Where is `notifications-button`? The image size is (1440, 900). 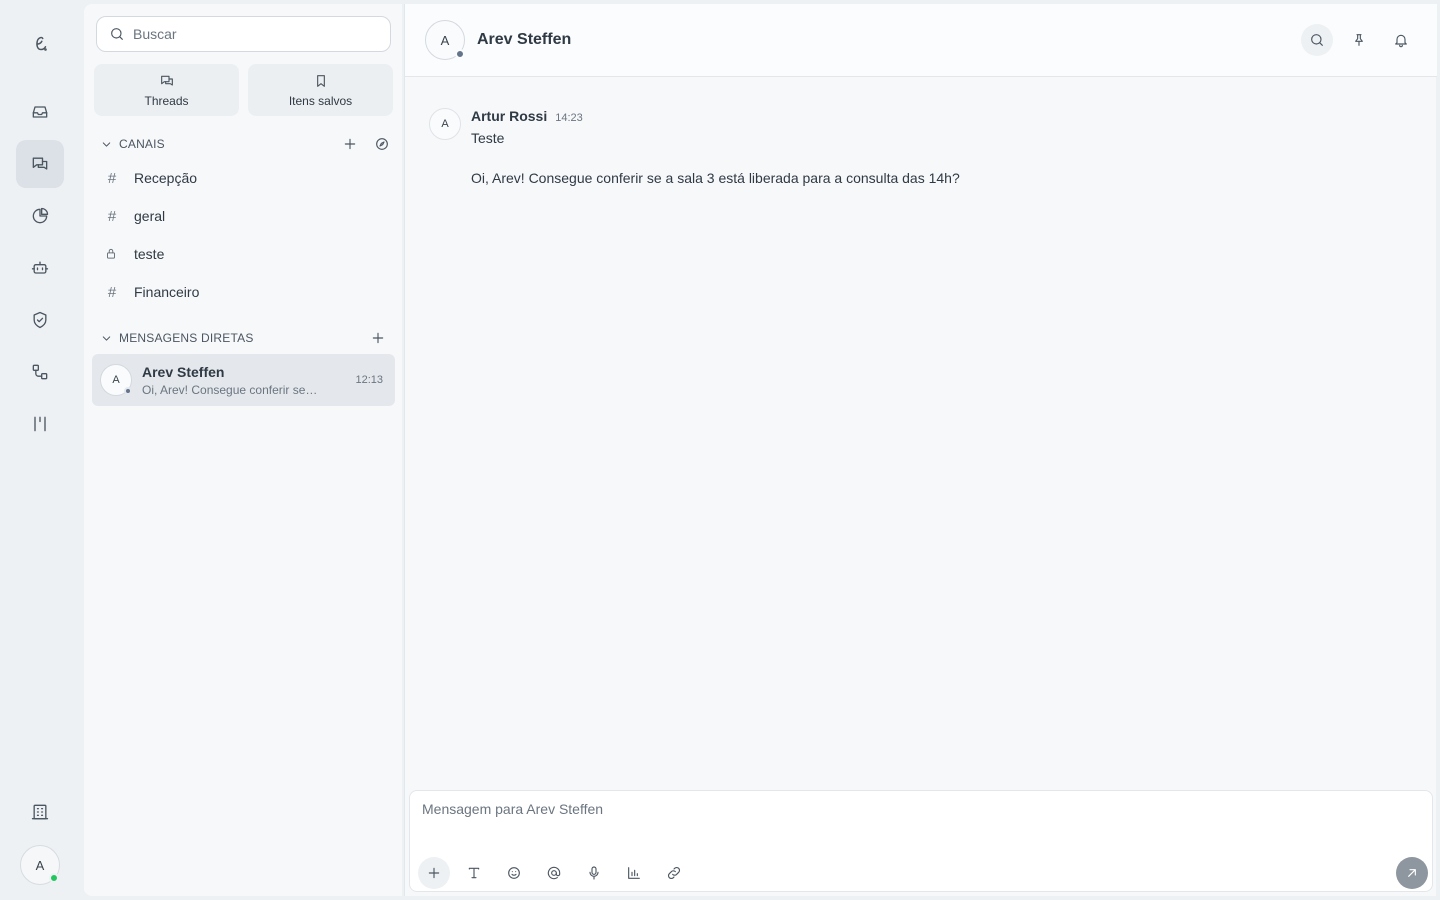 notifications-button is located at coordinates (1401, 40).